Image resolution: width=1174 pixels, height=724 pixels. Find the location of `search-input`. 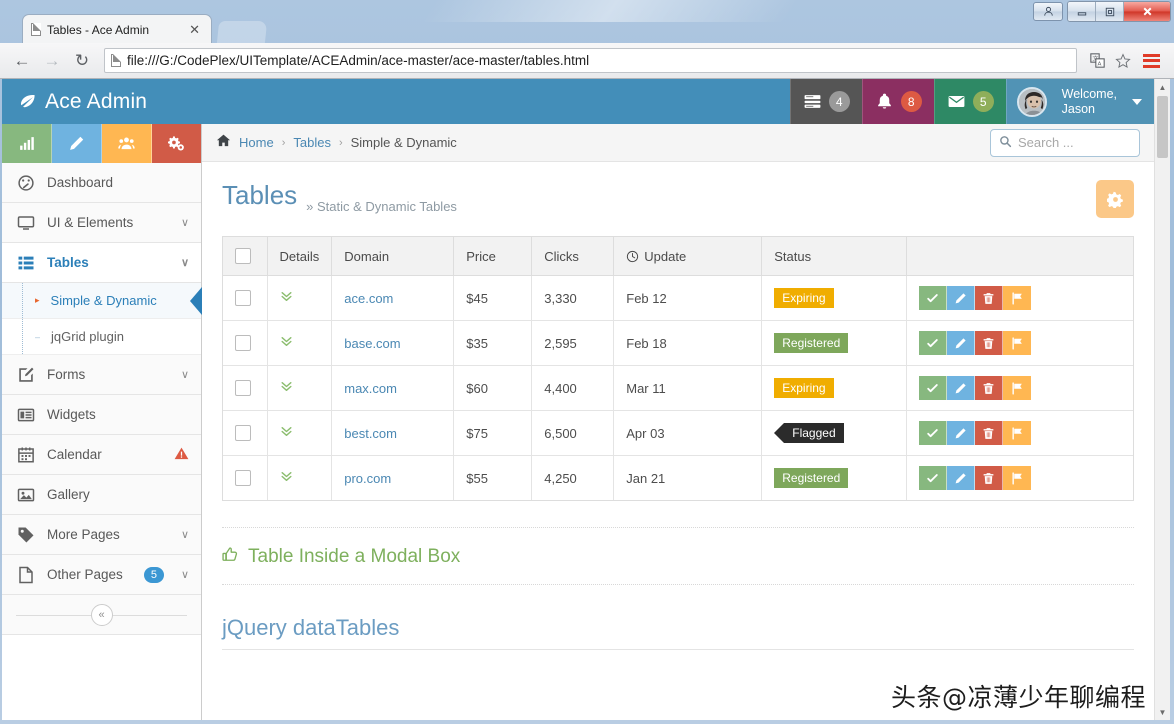

search-input is located at coordinates (1074, 142).